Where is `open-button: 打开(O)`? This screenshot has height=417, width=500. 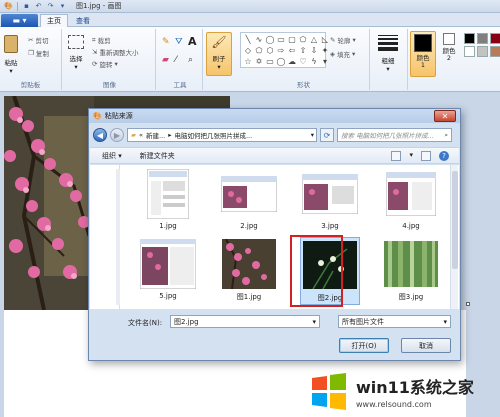 open-button: 打开(O) is located at coordinates (364, 345).